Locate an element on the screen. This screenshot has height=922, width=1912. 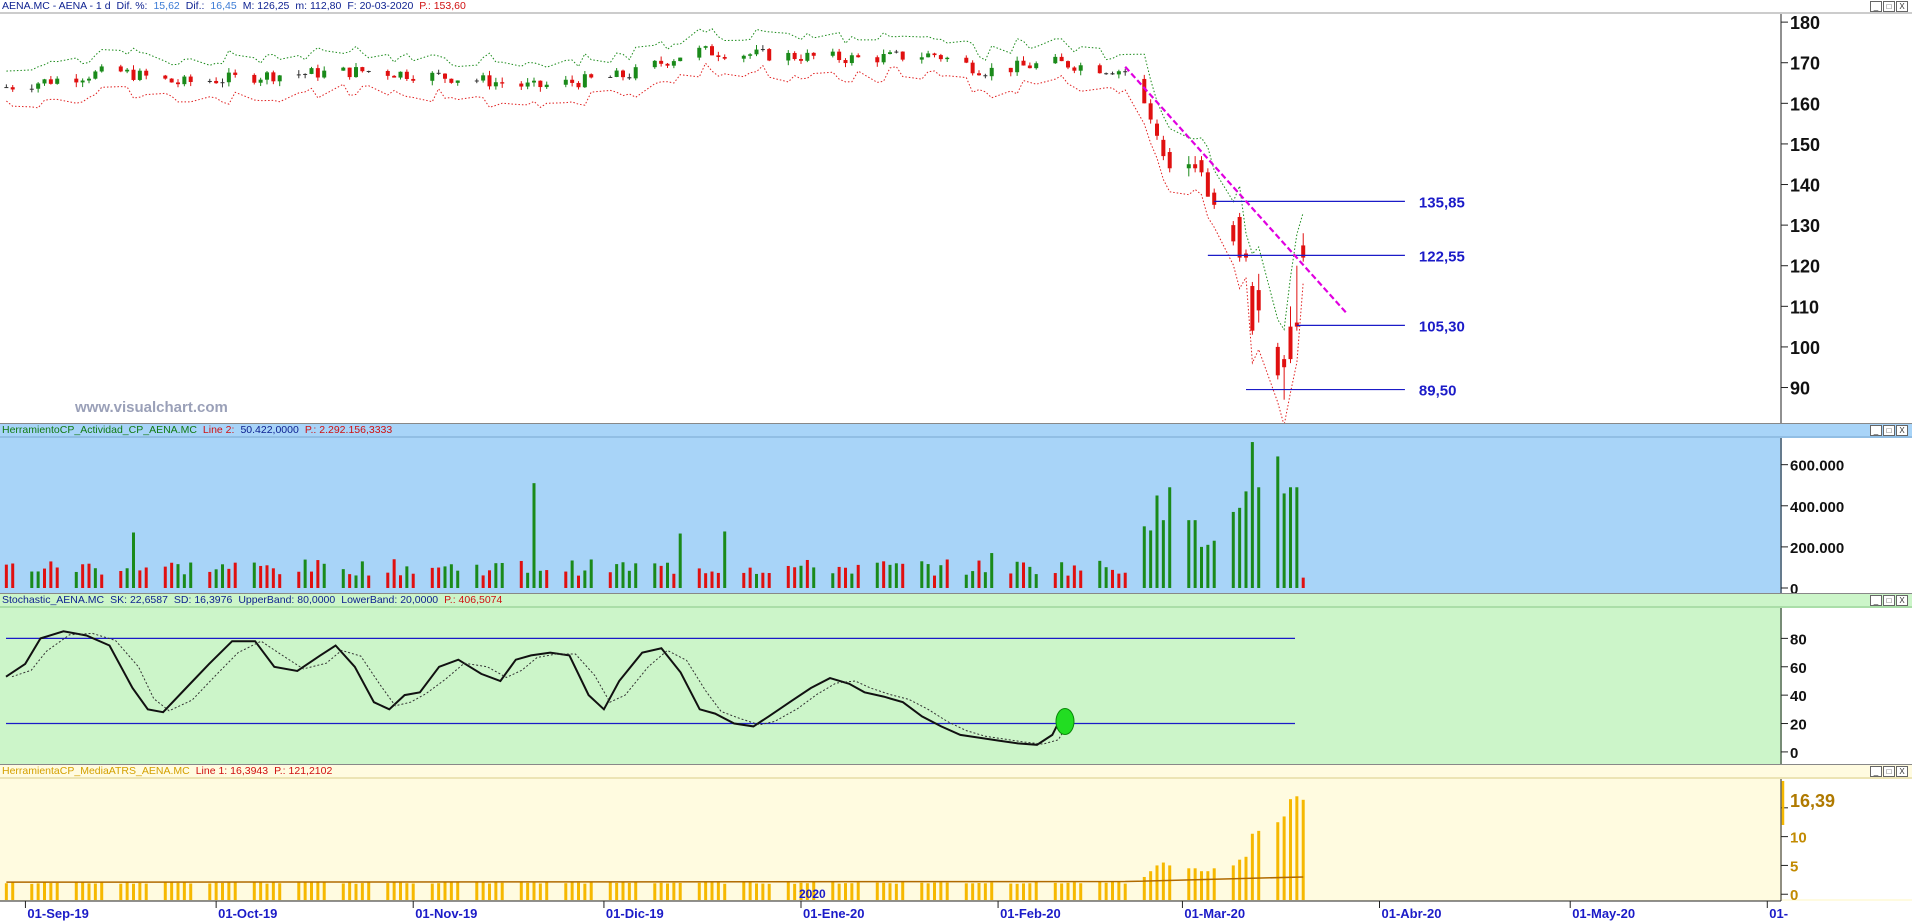
price-tick-label: 110 is located at coordinates (1804, 307).